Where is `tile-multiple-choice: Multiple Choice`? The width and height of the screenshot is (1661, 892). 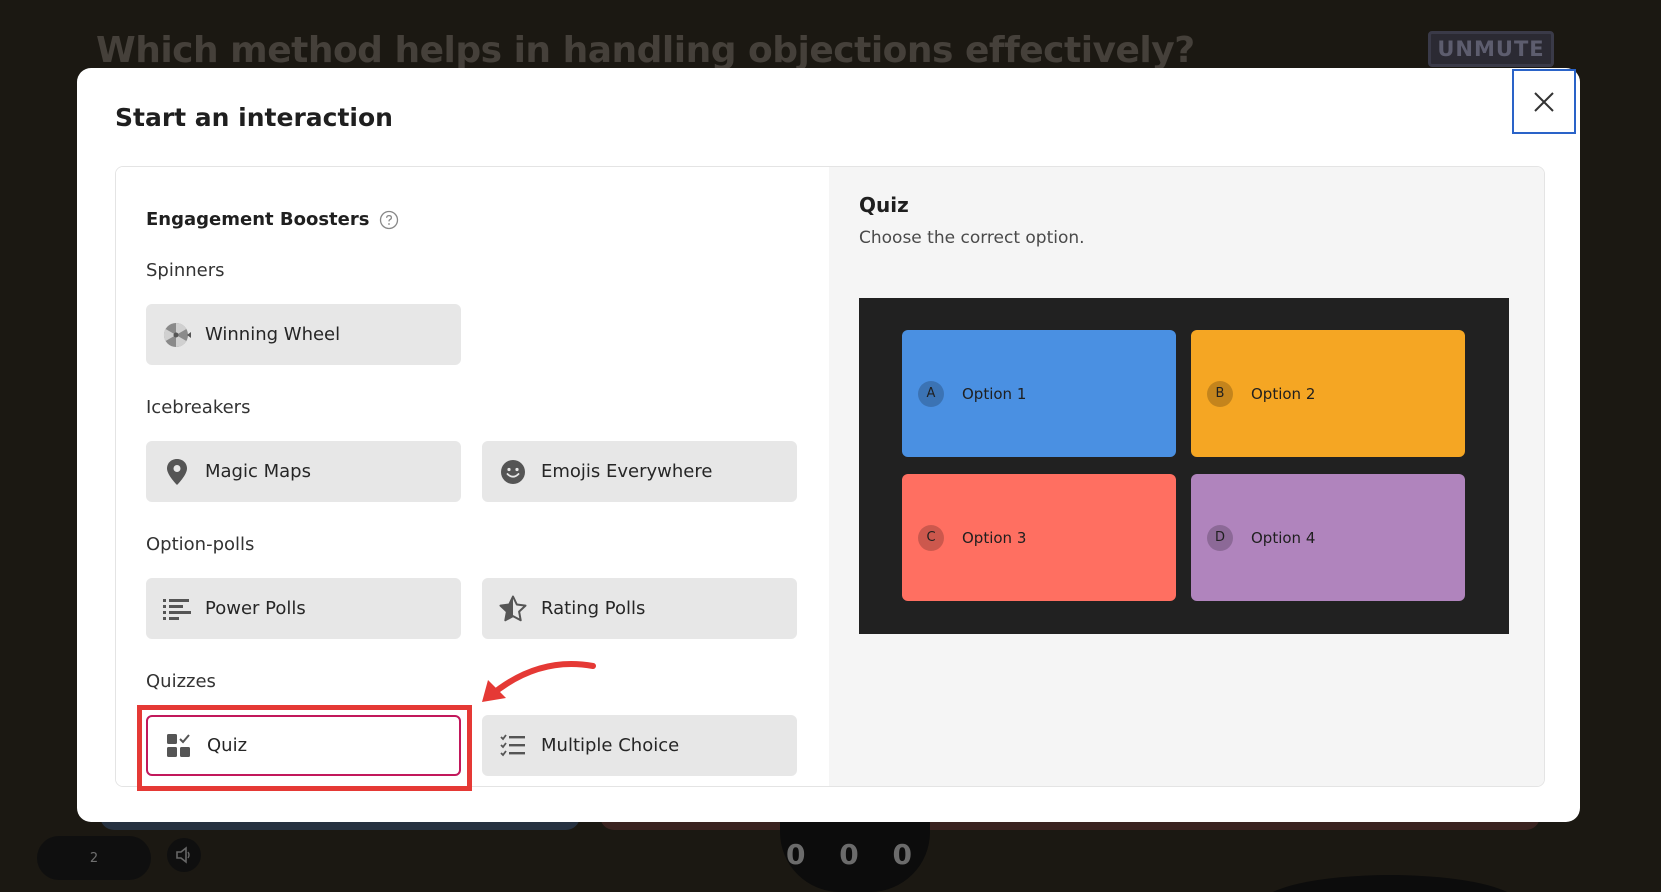
tile-multiple-choice: Multiple Choice is located at coordinates (639, 745).